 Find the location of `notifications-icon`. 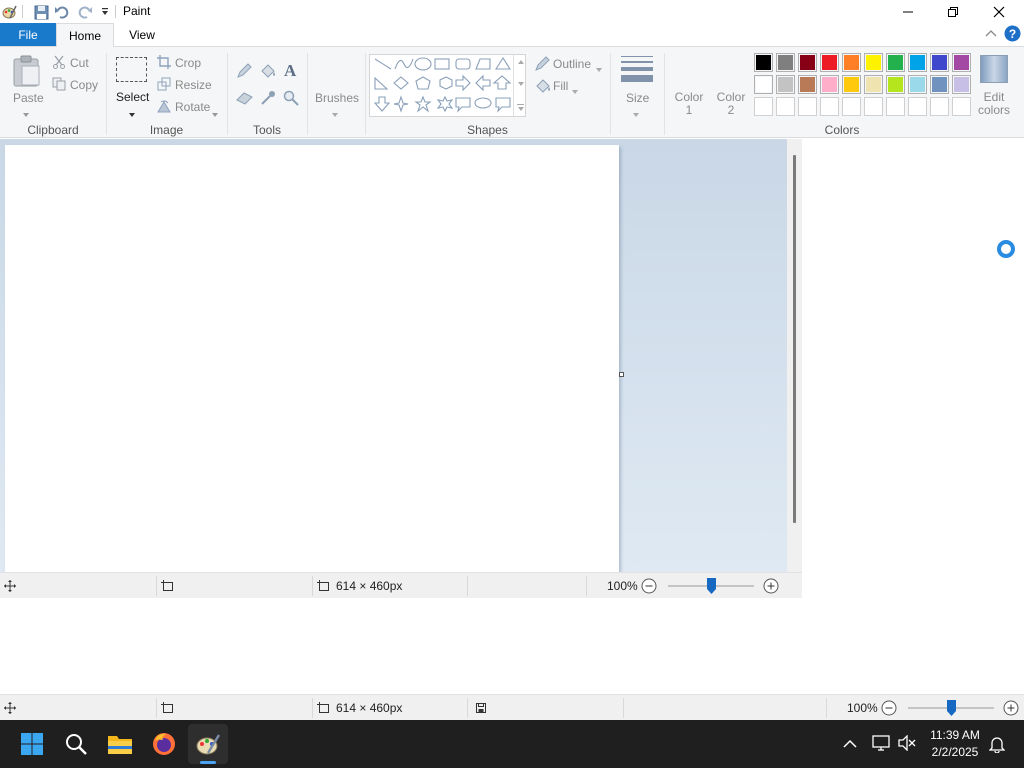

notifications-icon is located at coordinates (997, 745).